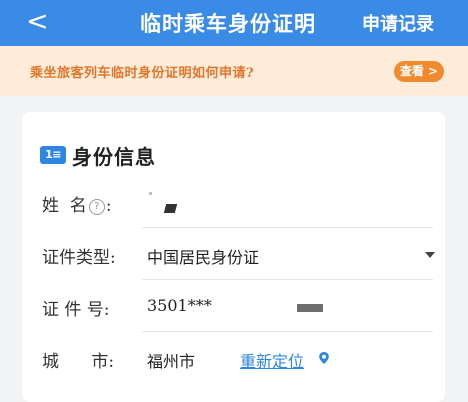  What do you see at coordinates (419, 71) in the screenshot?
I see `view-button: 查看 >` at bounding box center [419, 71].